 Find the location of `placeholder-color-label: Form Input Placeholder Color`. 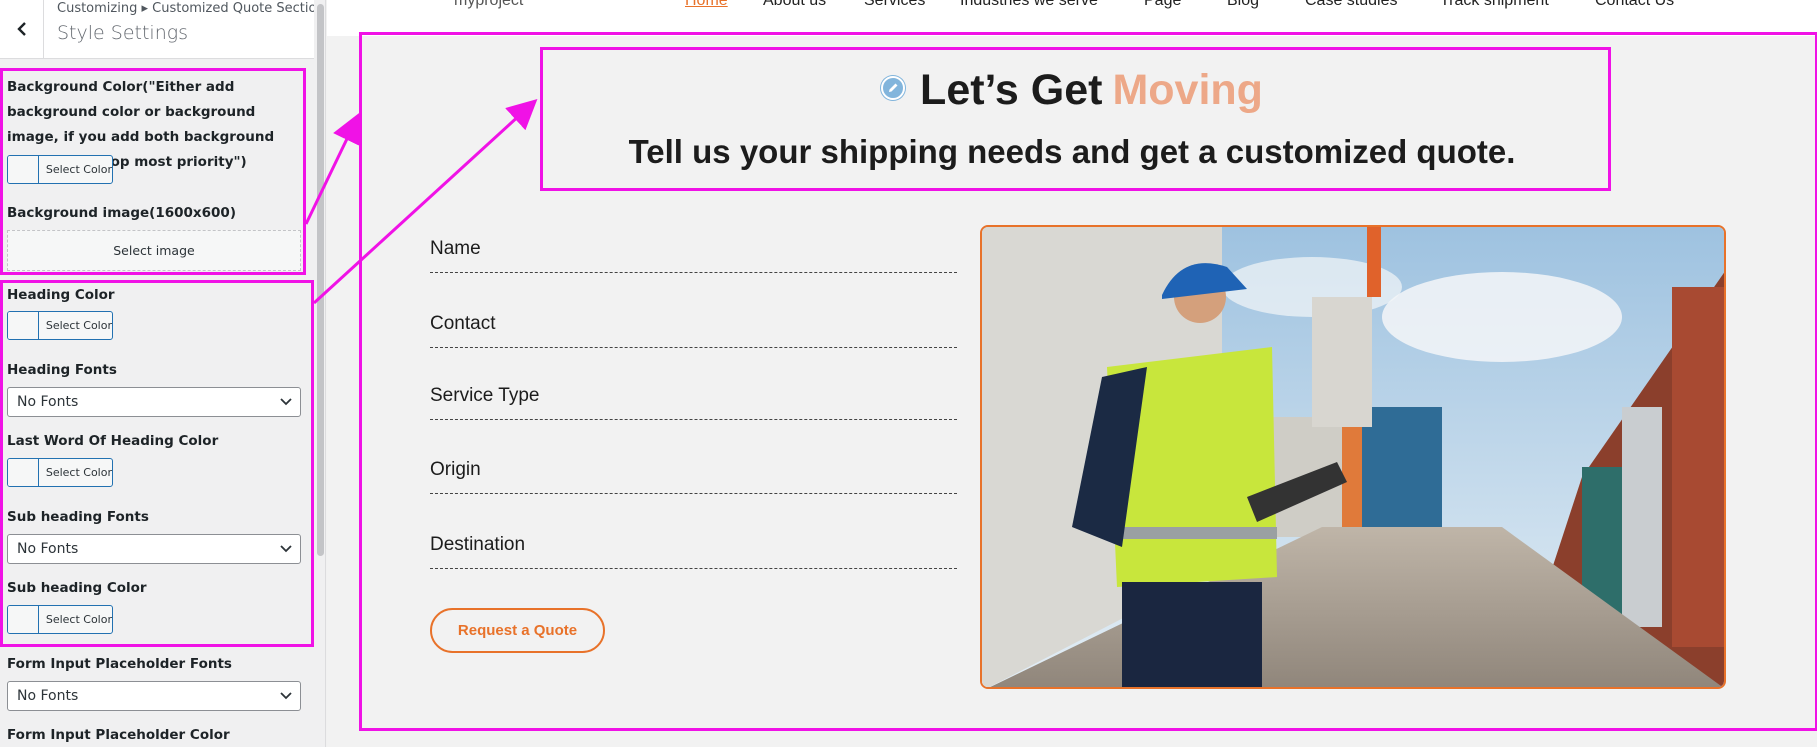

placeholder-color-label: Form Input Placeholder Color is located at coordinates (118, 735).